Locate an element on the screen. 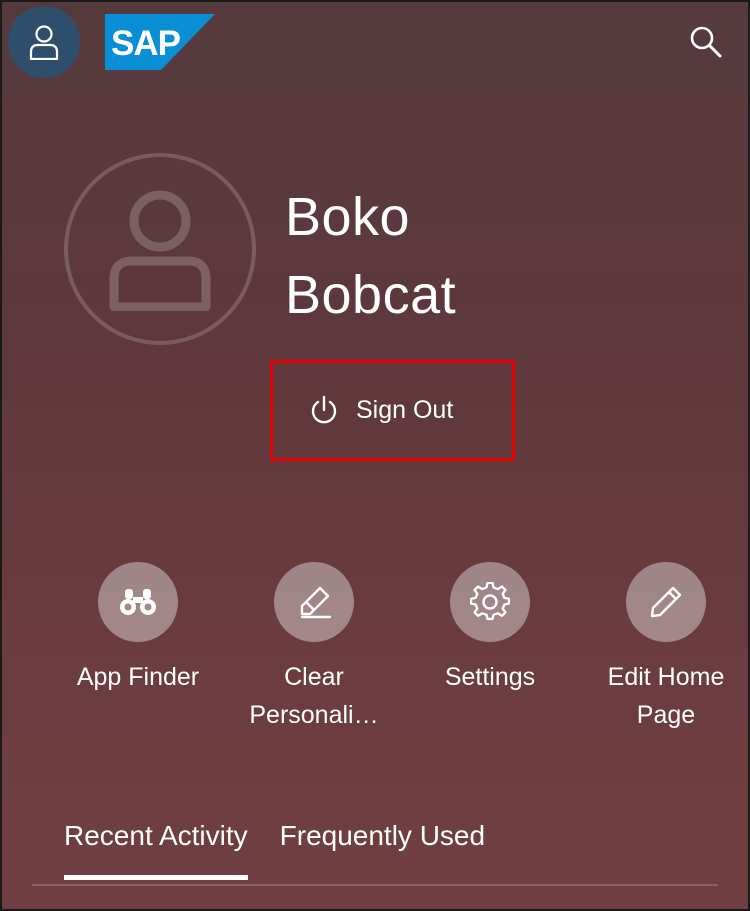 This screenshot has width=750, height=911. settings-button: Settings is located at coordinates (490, 652).